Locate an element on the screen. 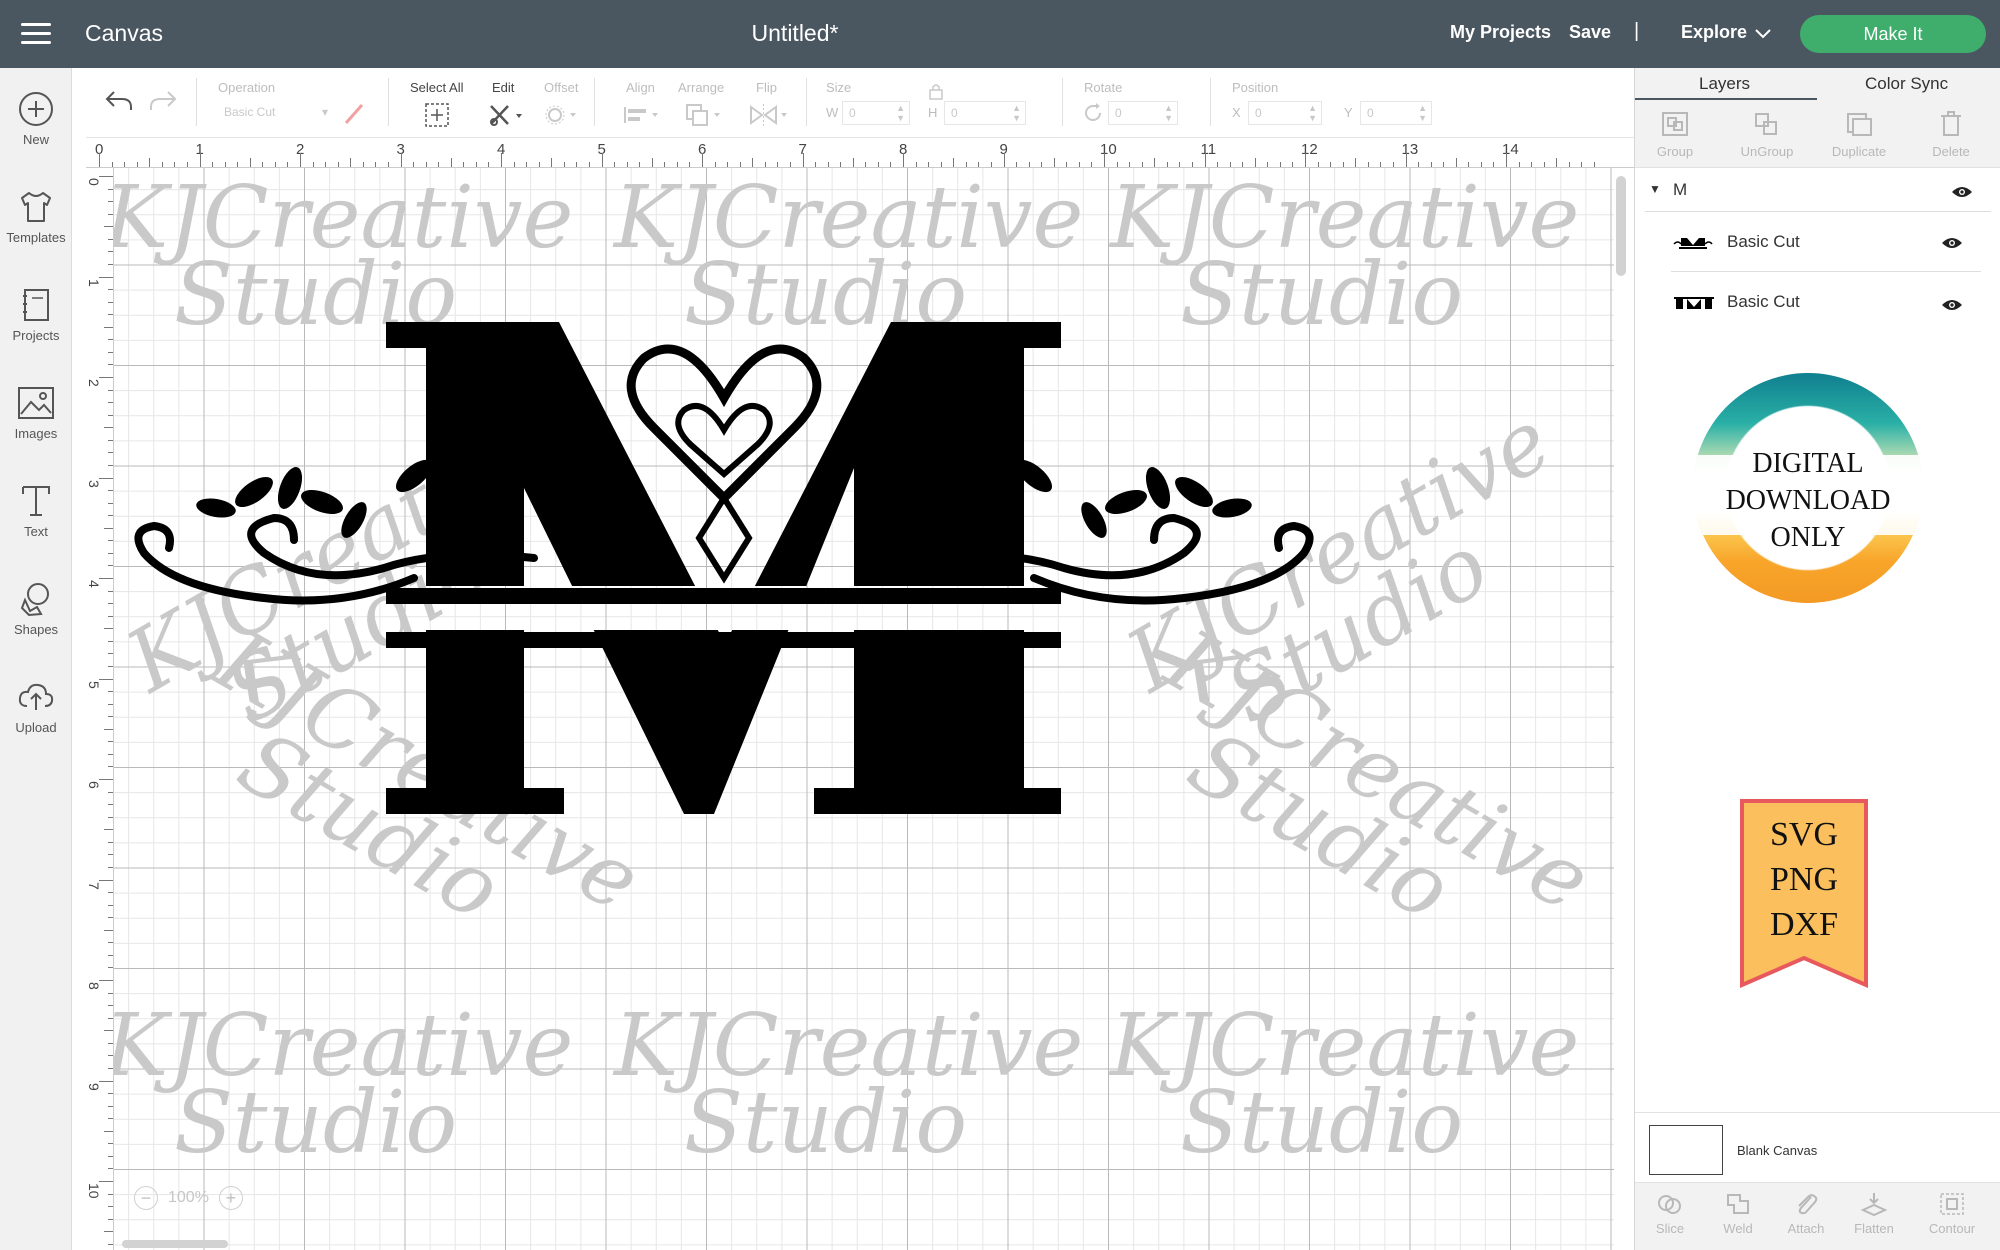 Image resolution: width=2000 pixels, height=1250 pixels. select-all-icon is located at coordinates (437, 115).